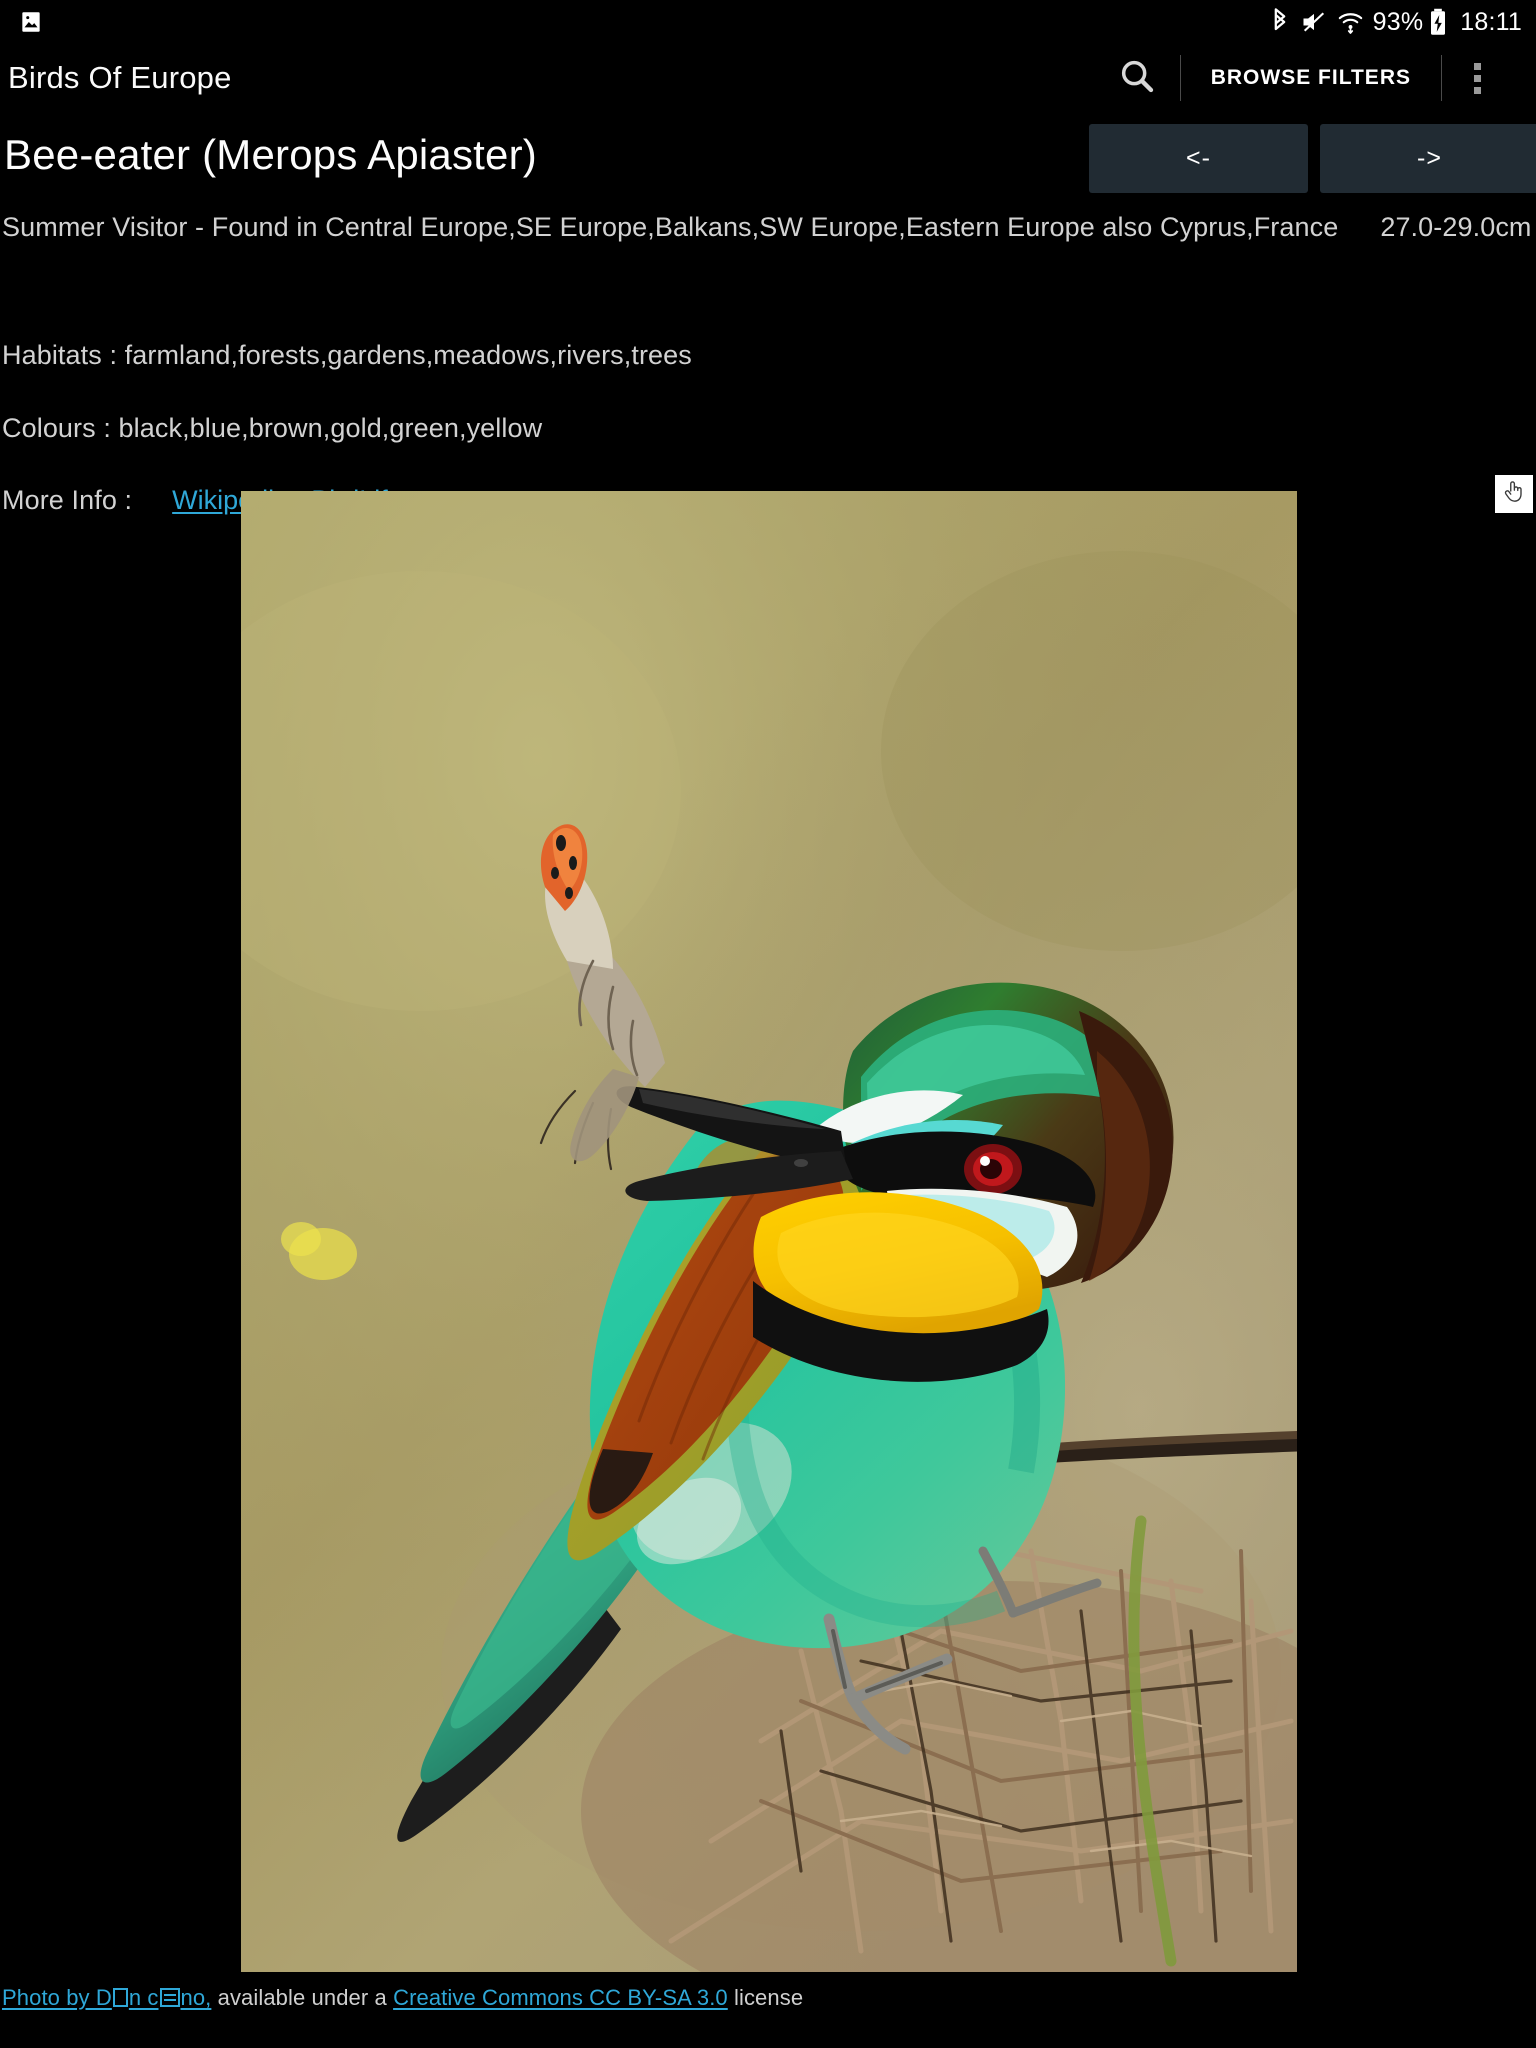 The image size is (1536, 2048). I want to click on overflow-menu-button, so click(1477, 78).